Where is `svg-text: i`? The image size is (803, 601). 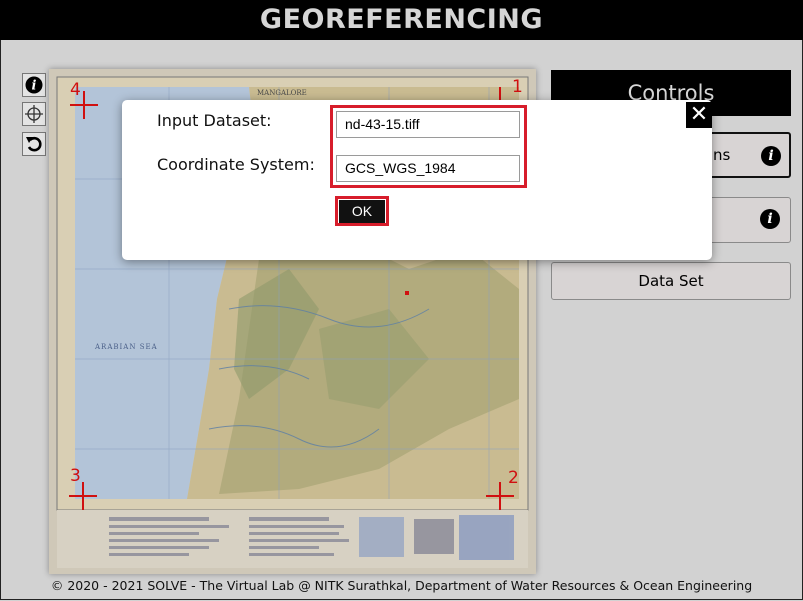
svg-text: i is located at coordinates (34, 86).